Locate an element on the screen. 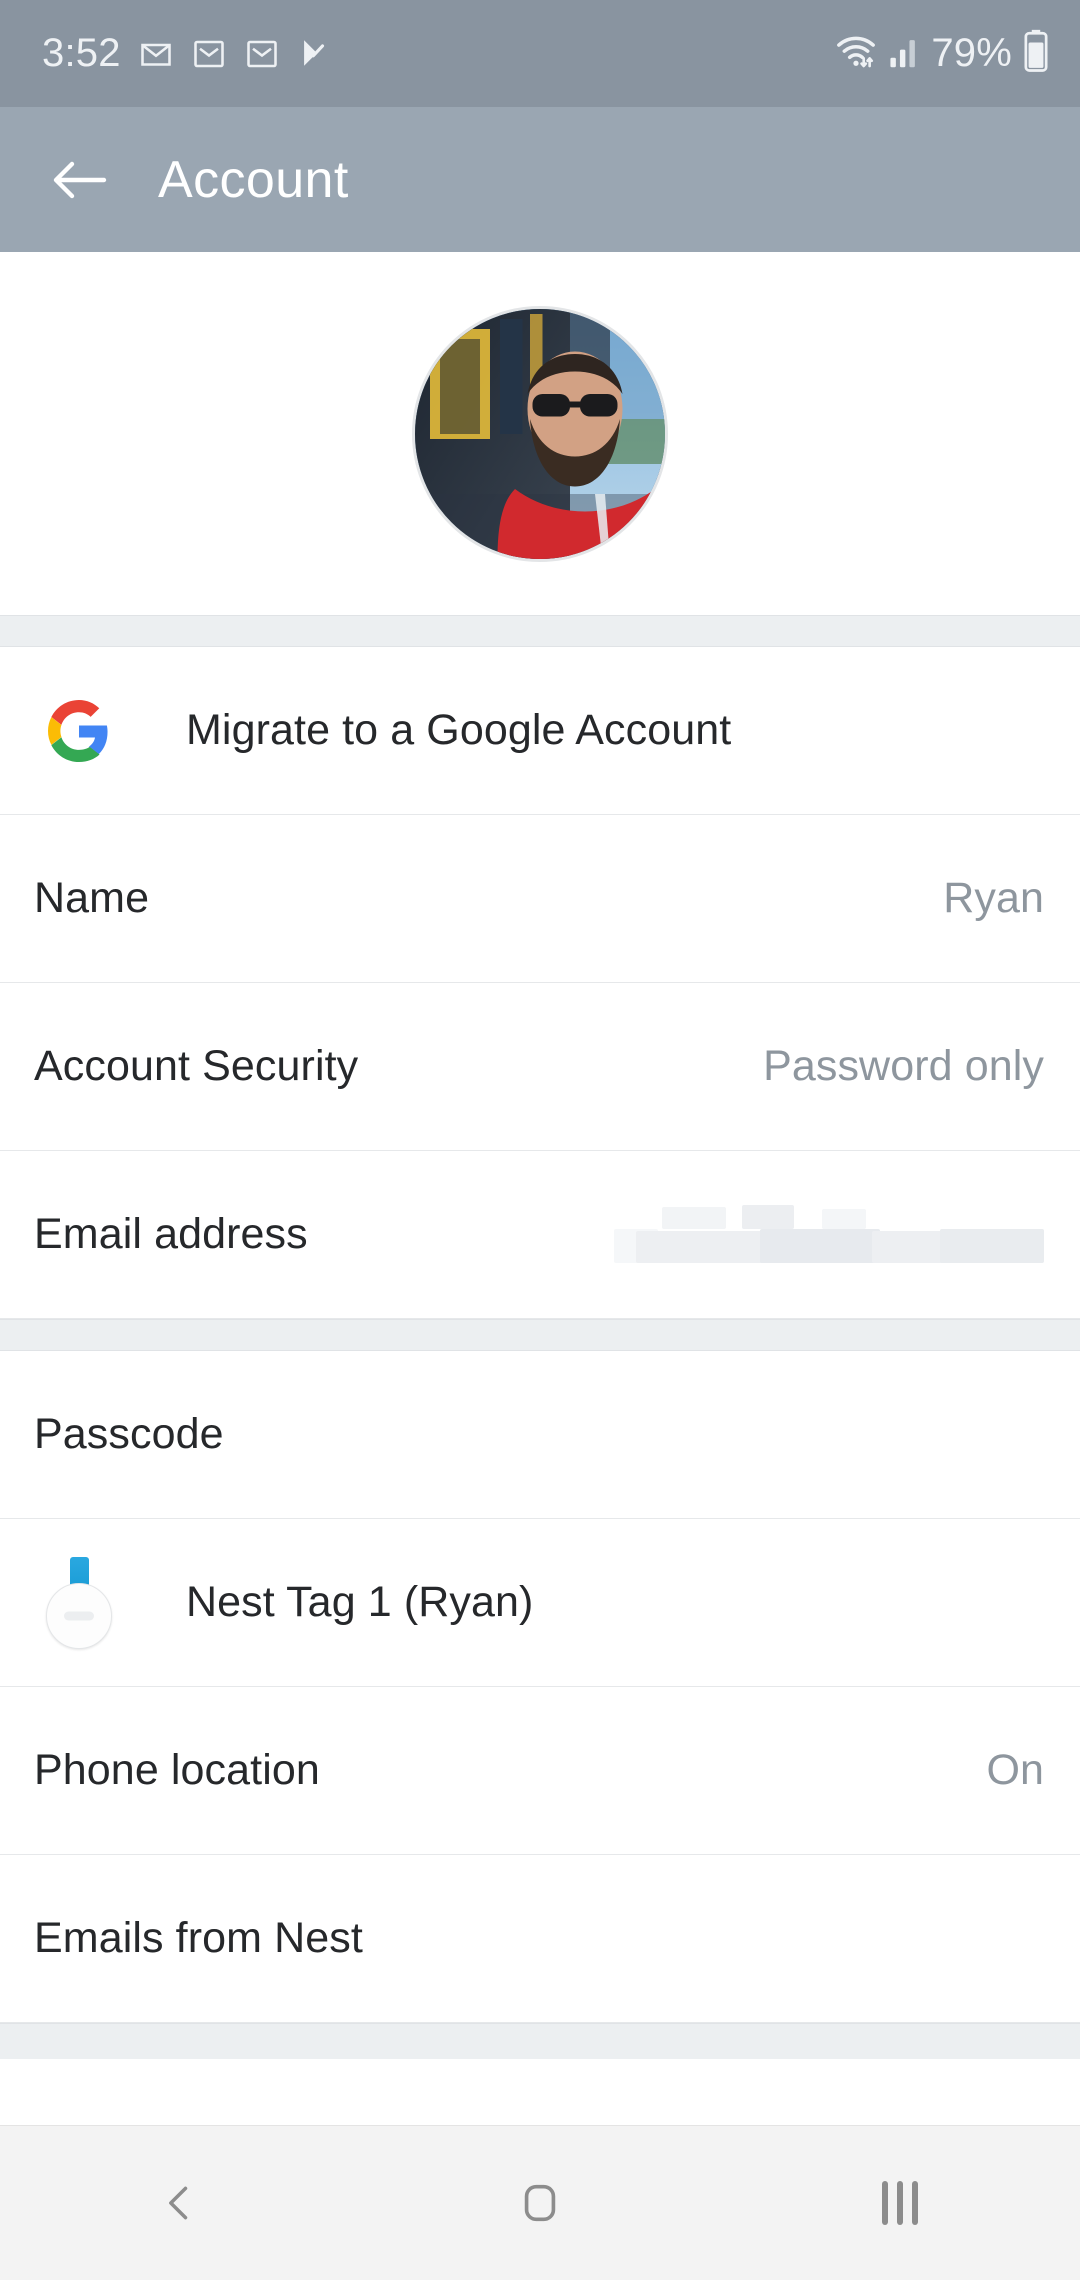 This screenshot has width=1080, height=2280. row-emails-from-nest: Emails from Nest is located at coordinates (540, 1939).